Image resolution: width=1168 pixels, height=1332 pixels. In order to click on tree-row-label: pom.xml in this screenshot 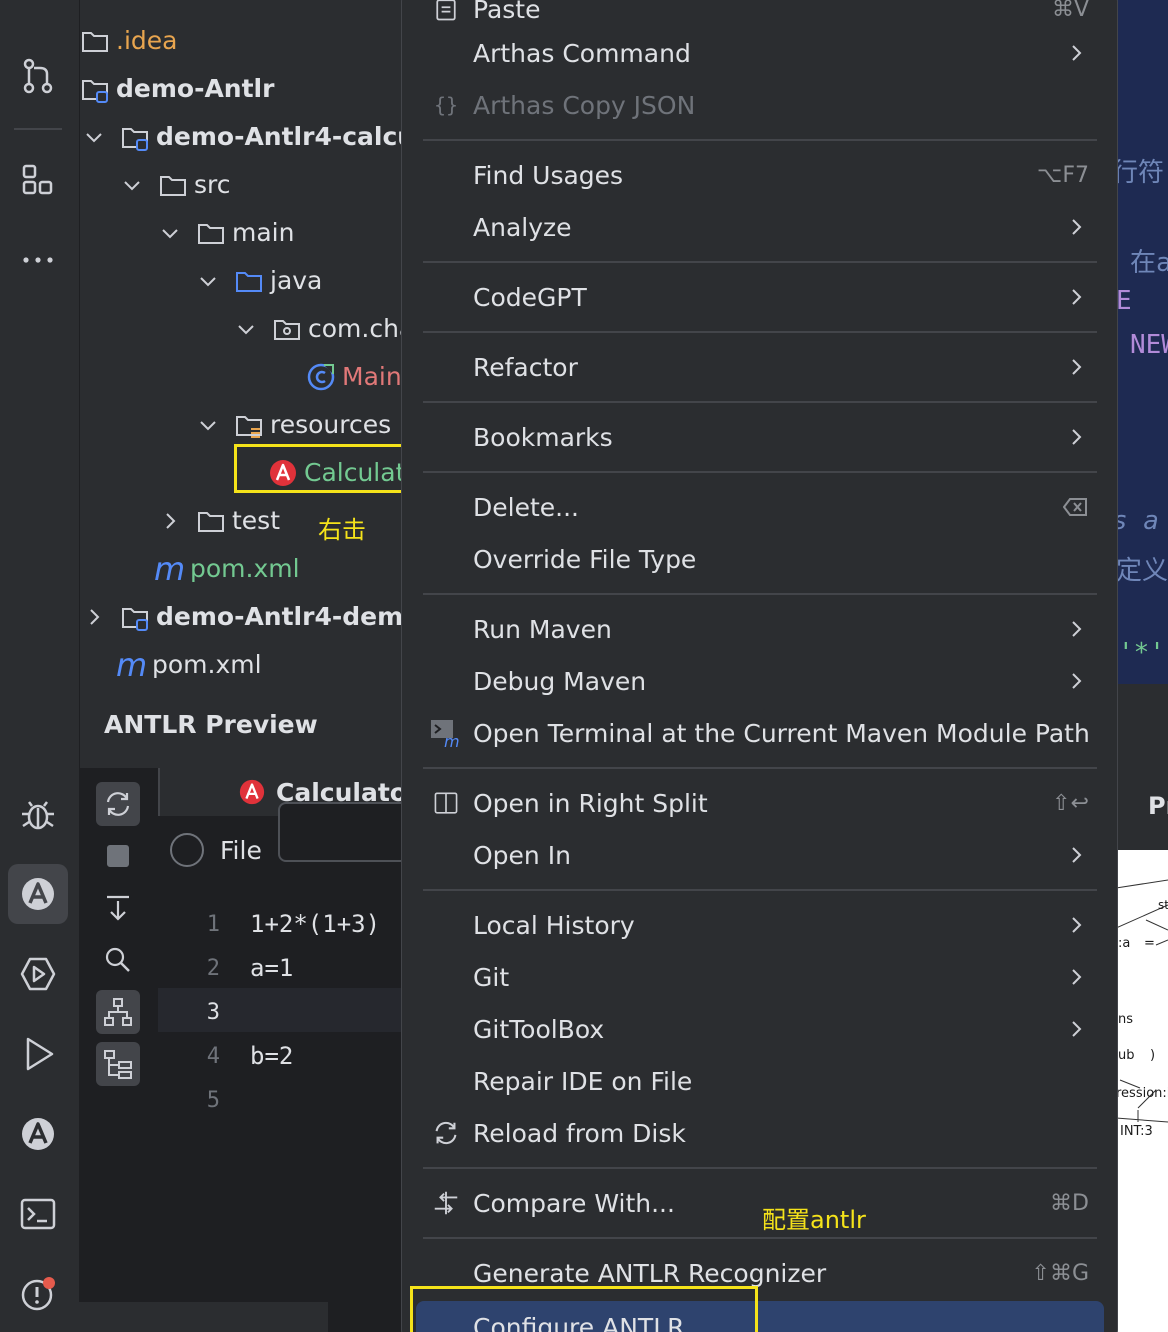, I will do `click(245, 568)`.